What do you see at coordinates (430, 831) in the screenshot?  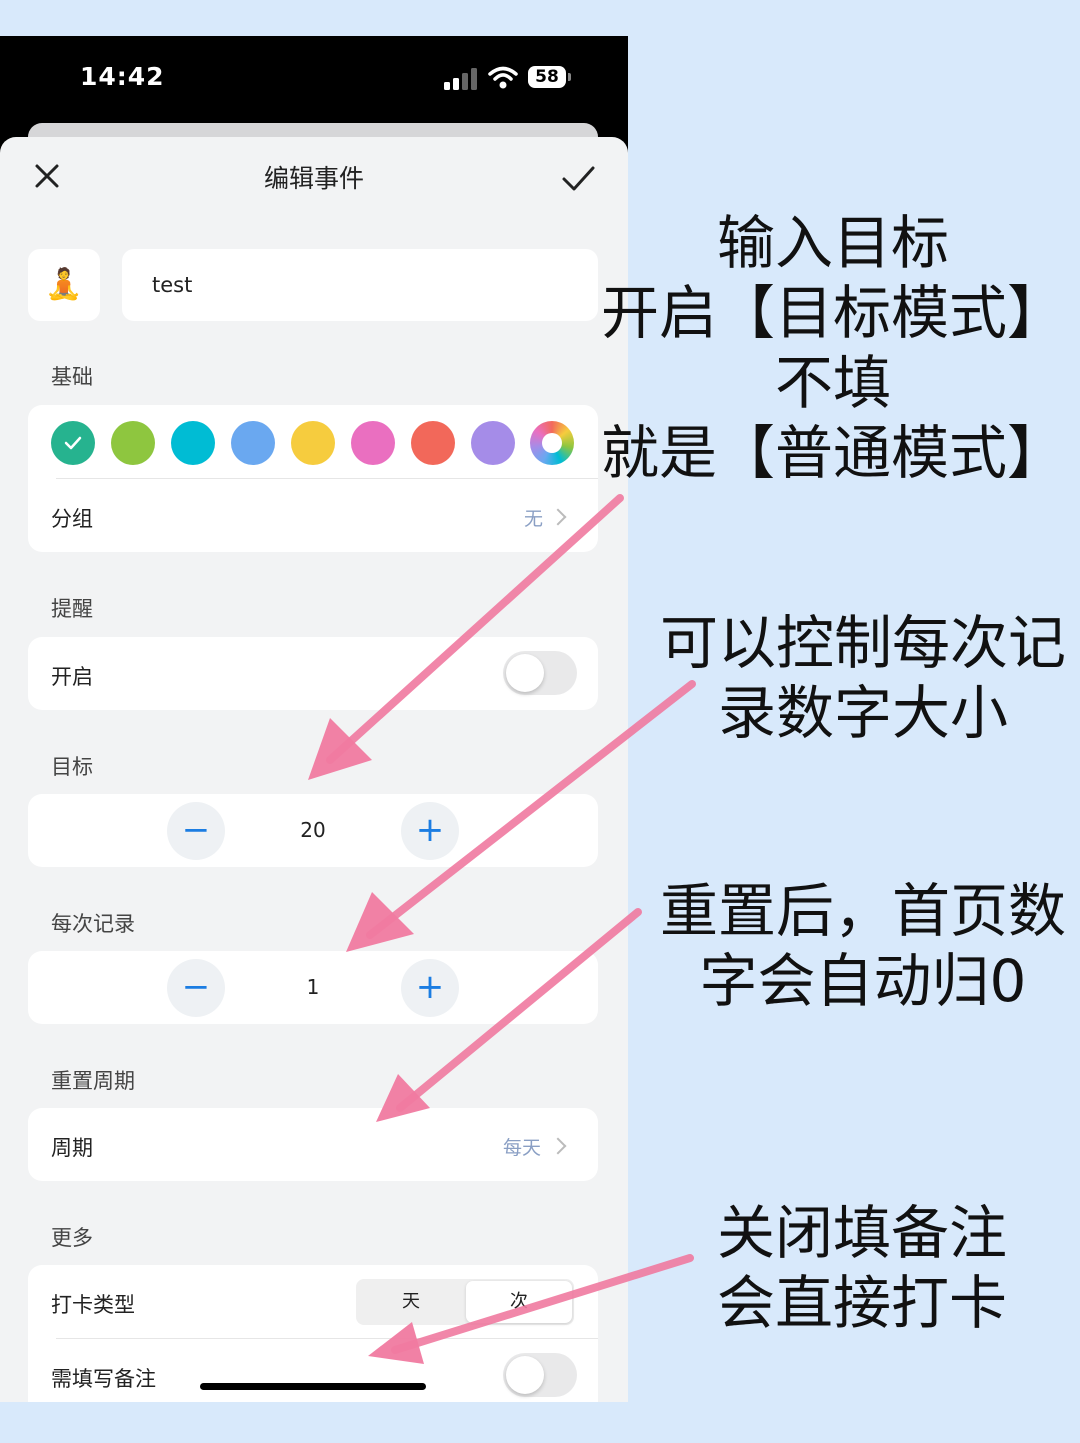 I see `goal-increment-button: +` at bounding box center [430, 831].